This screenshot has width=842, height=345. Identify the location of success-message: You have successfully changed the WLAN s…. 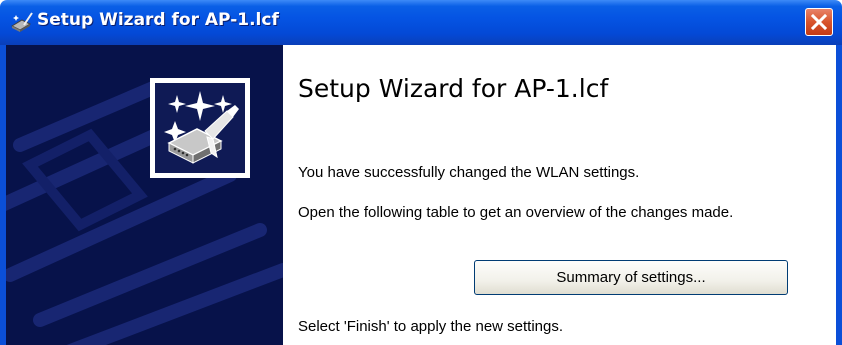
(469, 172).